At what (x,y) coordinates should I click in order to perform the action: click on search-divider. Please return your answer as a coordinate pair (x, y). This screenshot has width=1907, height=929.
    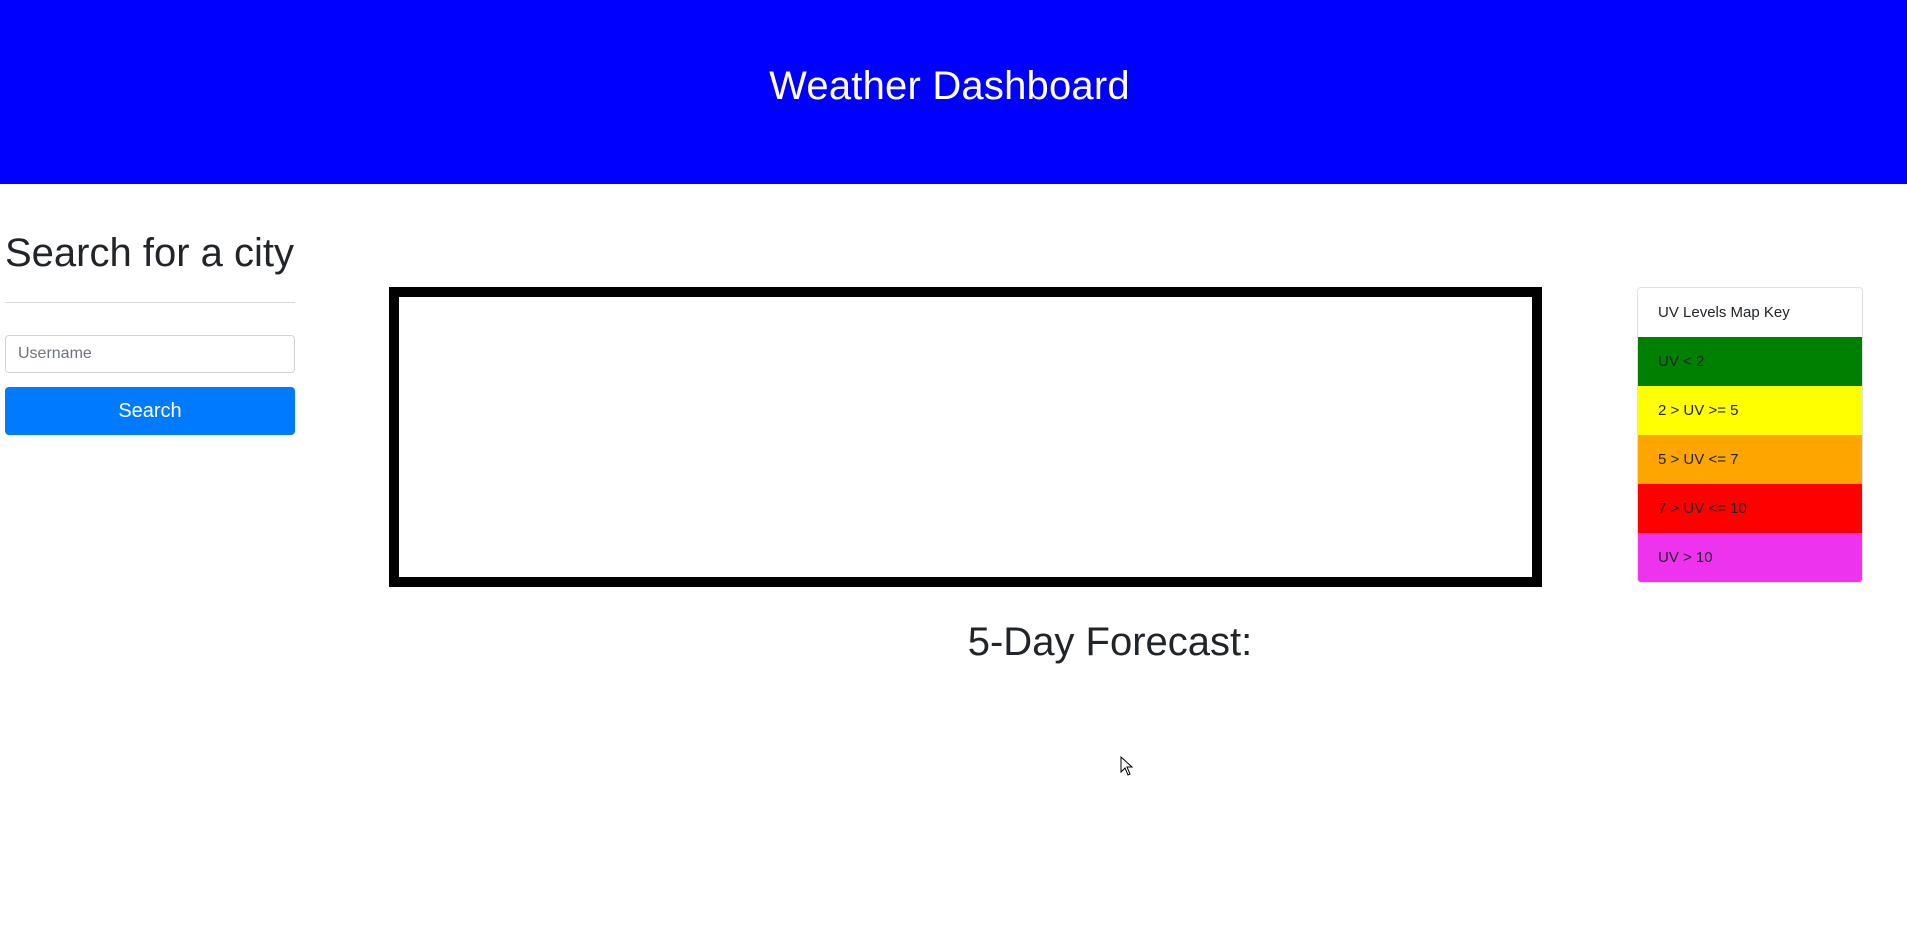
    Looking at the image, I should click on (150, 302).